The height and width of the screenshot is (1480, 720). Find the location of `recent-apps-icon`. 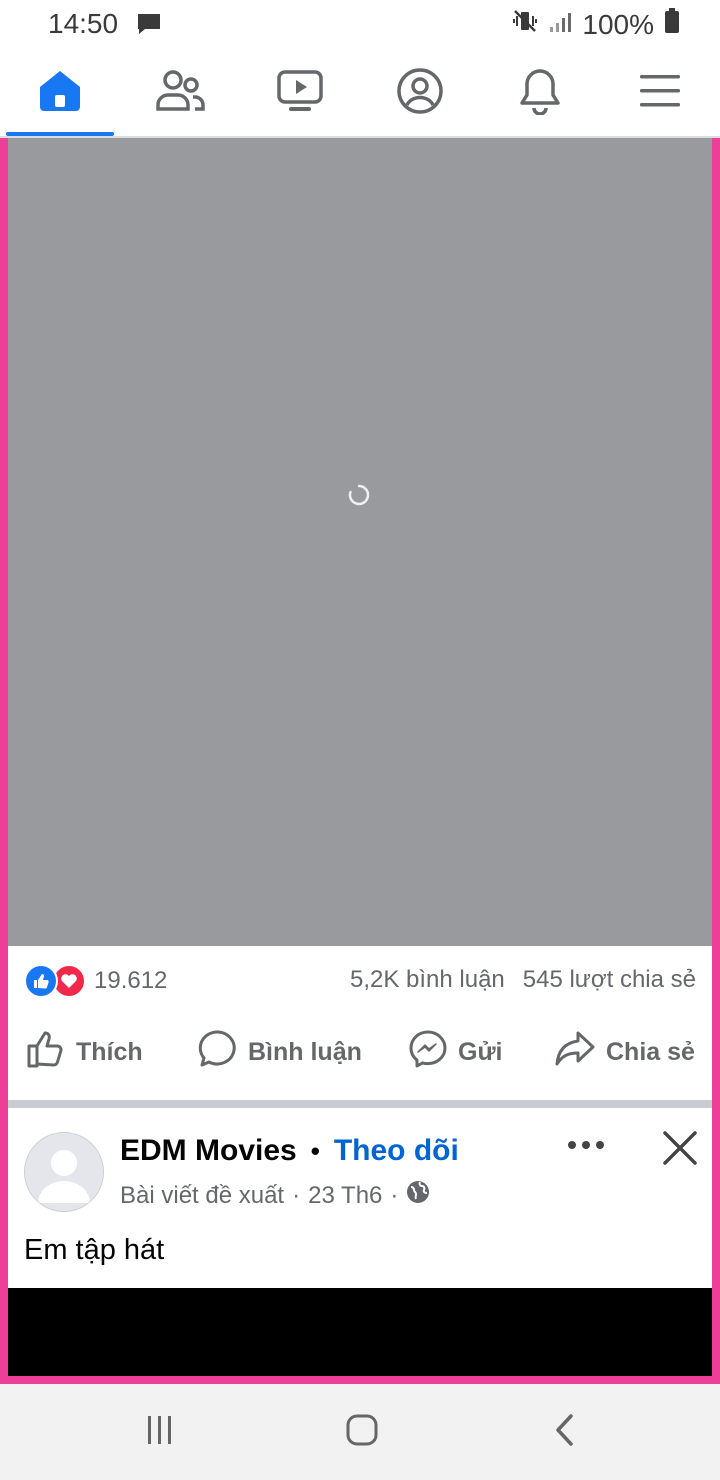

recent-apps-icon is located at coordinates (160, 1432).